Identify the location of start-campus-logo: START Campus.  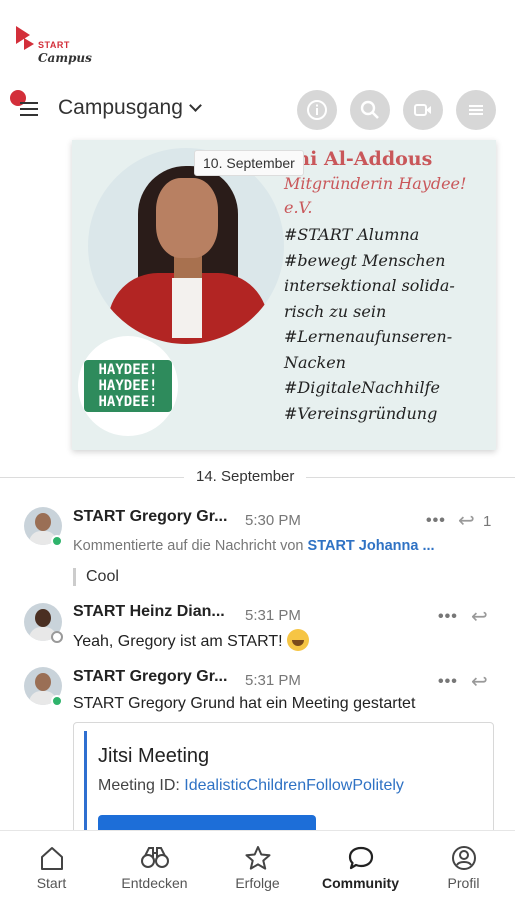
(54, 46).